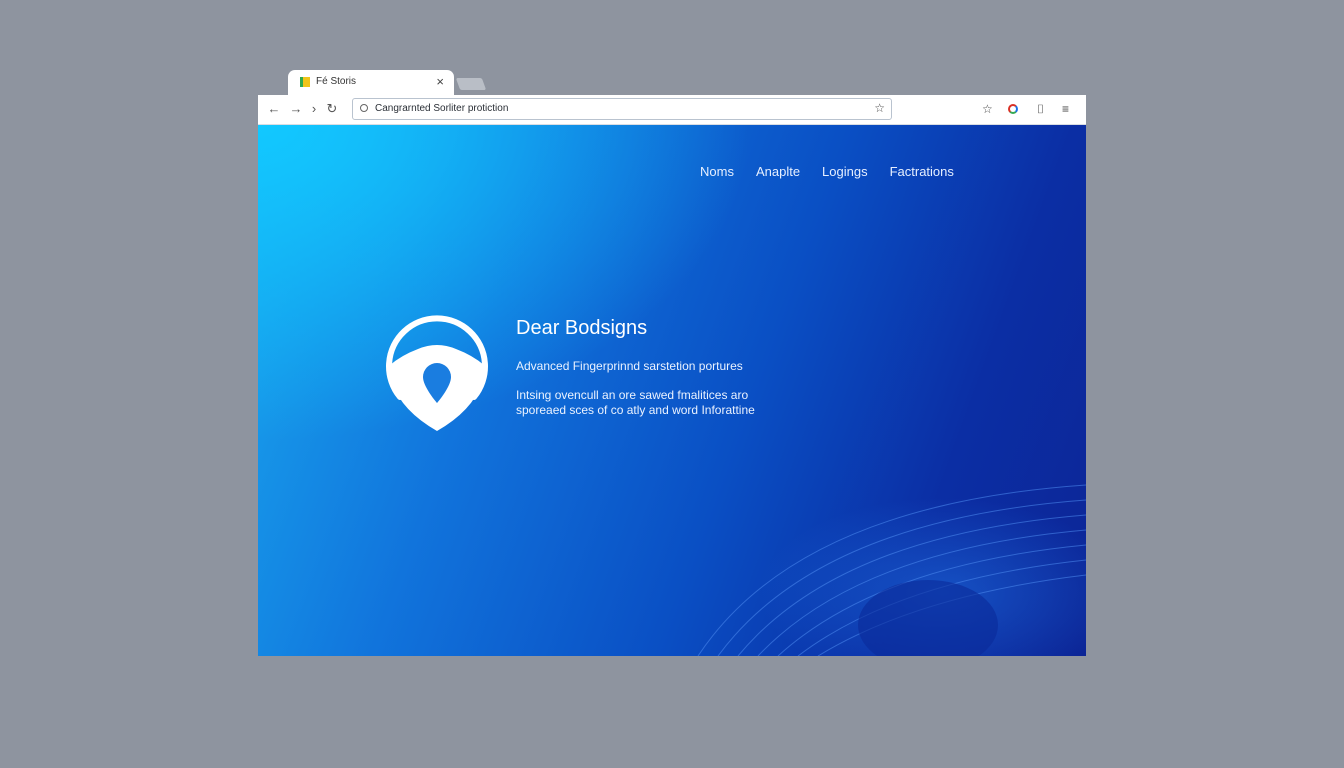  I want to click on chrome-profile-icon, so click(1013, 109).